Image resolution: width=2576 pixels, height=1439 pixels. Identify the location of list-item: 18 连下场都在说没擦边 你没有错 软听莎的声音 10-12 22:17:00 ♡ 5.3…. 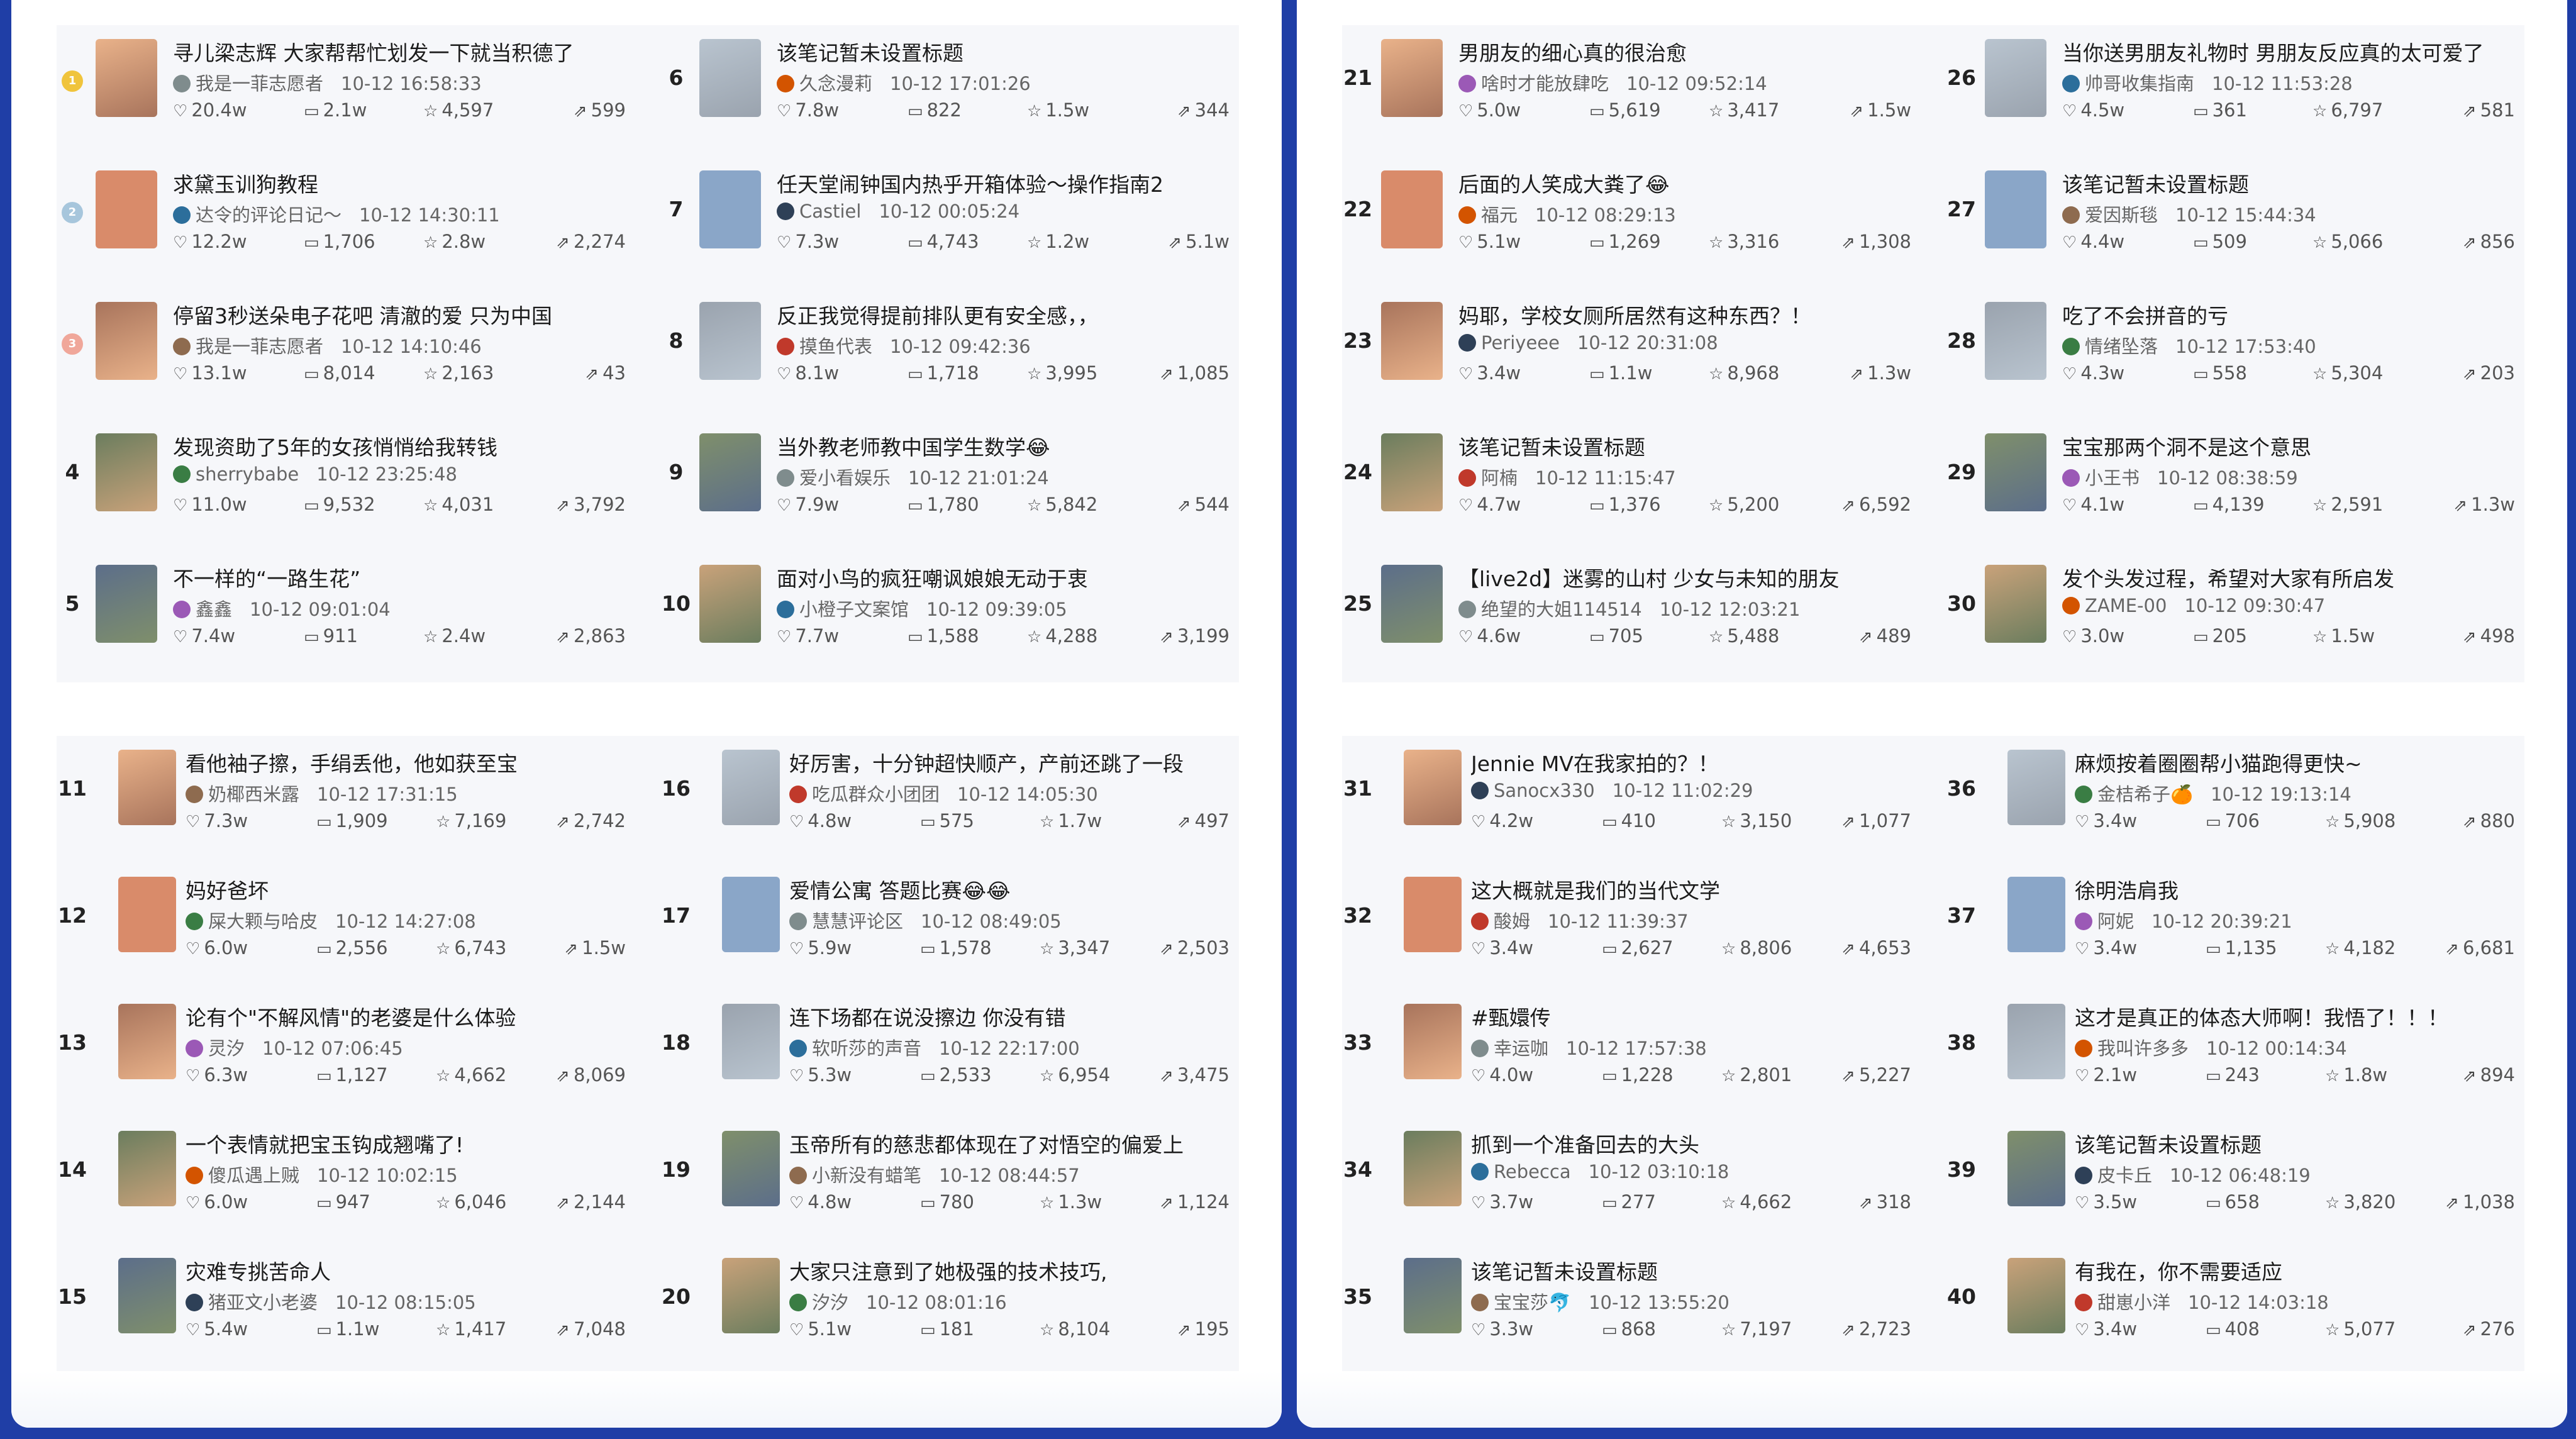
(945, 1053).